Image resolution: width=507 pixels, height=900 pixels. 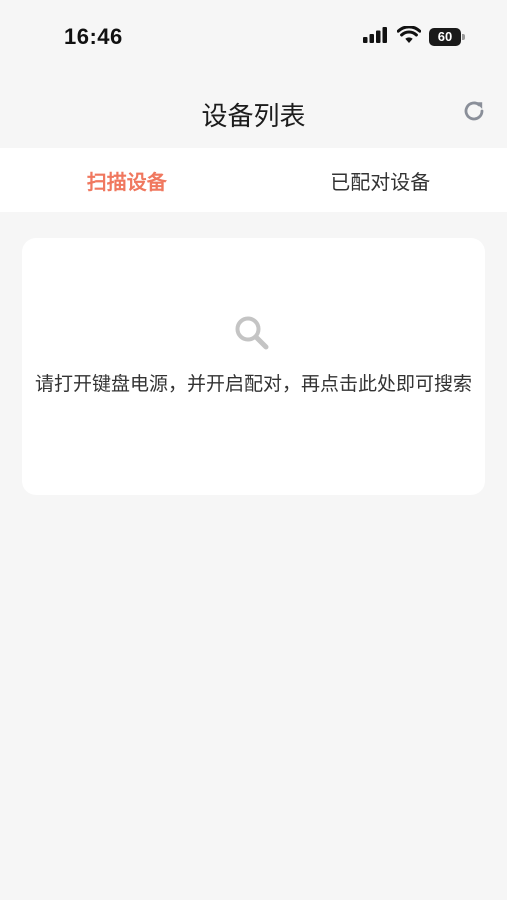 I want to click on tab-scan-devices: 扫描设备, so click(x=127, y=180).